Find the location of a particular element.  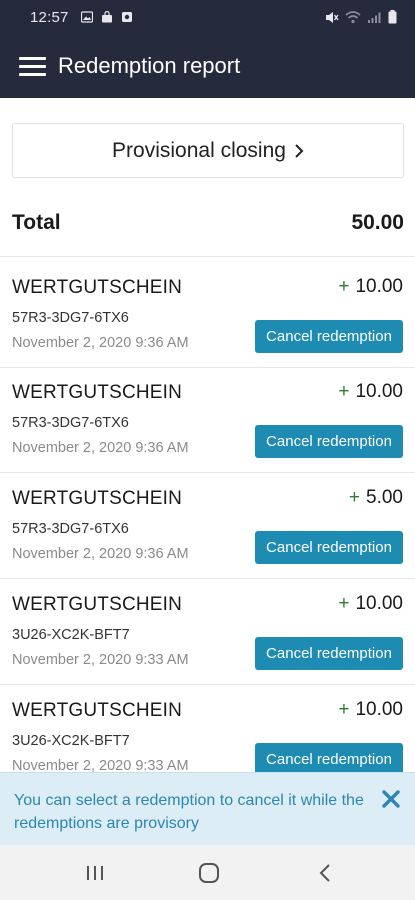

system-nav-bar is located at coordinates (207, 872).